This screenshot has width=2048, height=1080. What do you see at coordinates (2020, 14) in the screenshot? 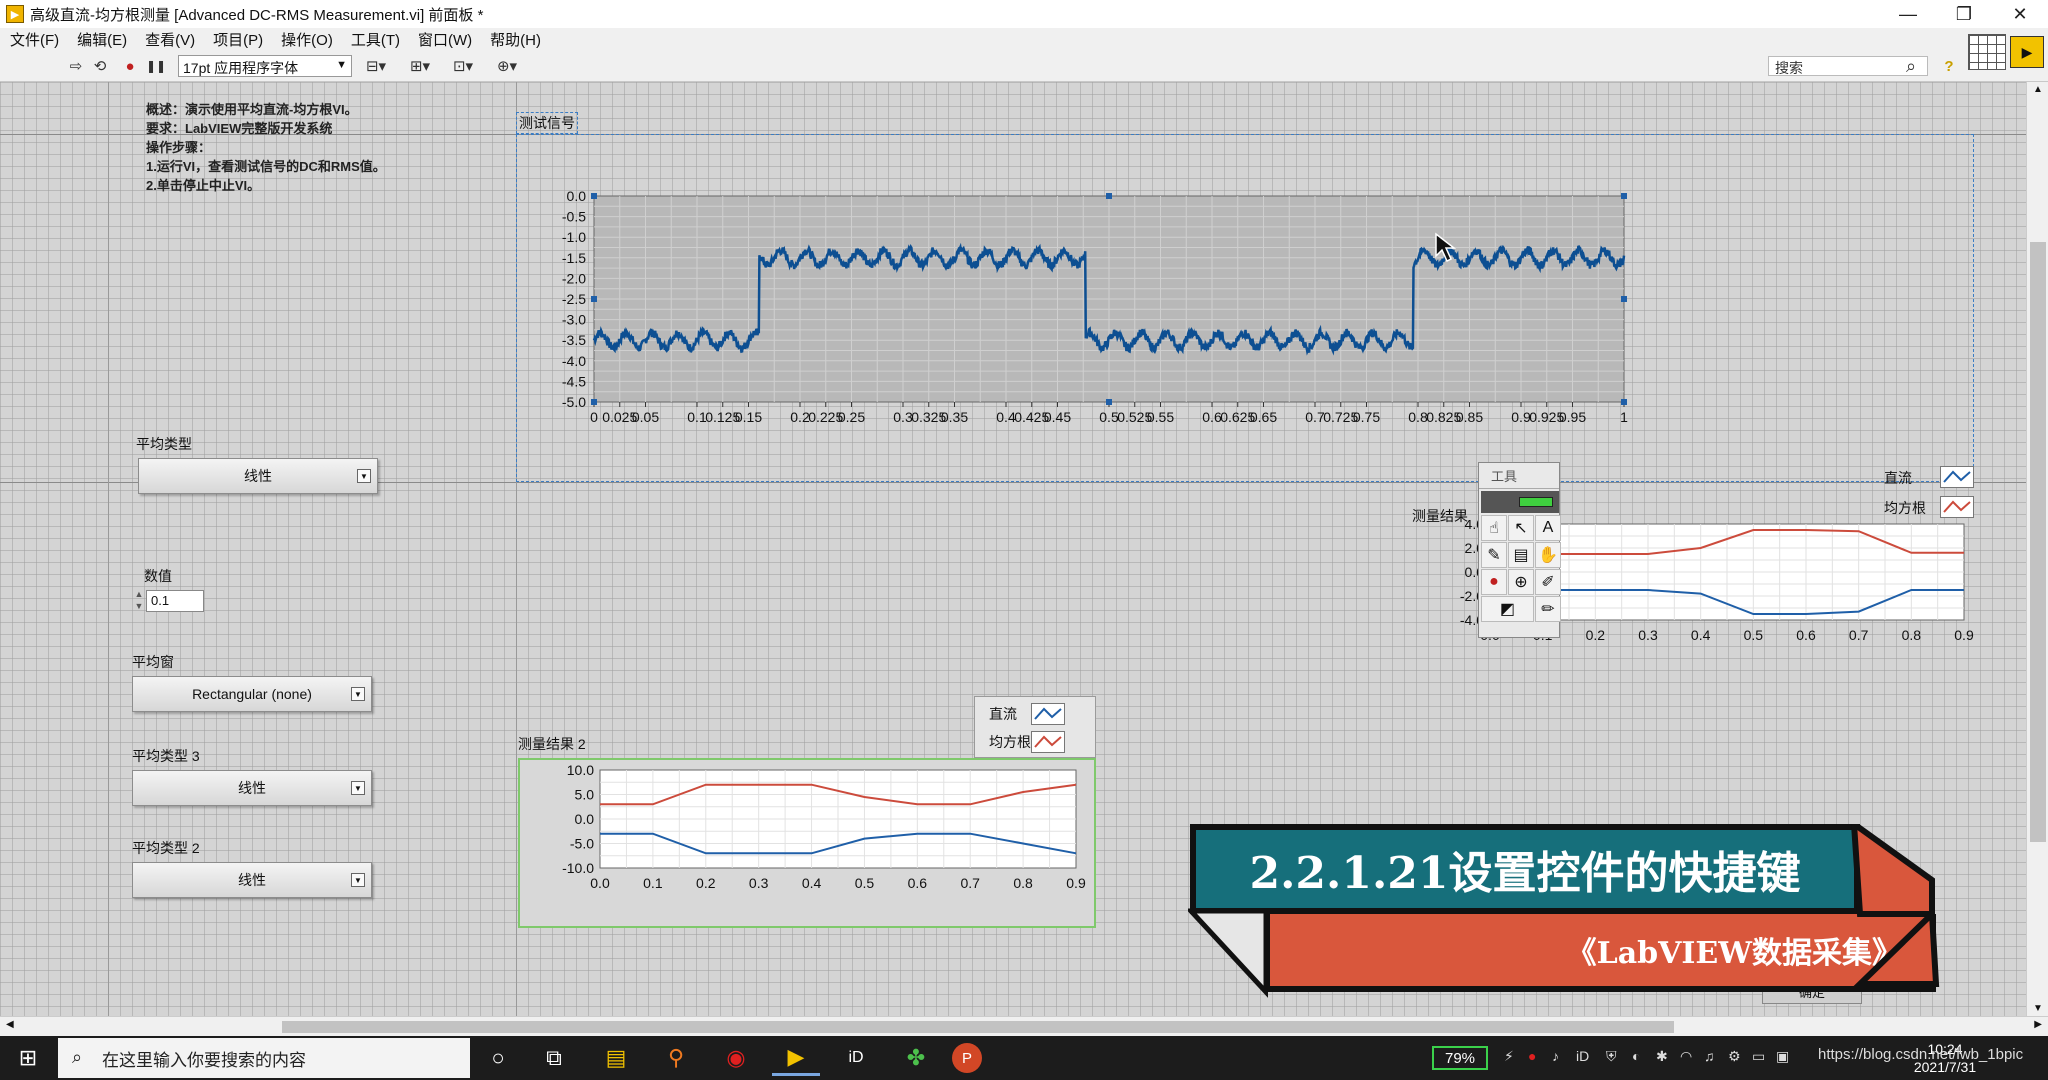
I see `close-button: ✕` at bounding box center [2020, 14].